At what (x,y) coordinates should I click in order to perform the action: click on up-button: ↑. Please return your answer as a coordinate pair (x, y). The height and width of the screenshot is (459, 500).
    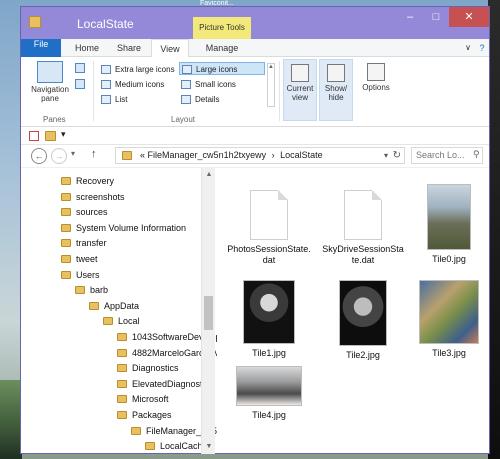
    Looking at the image, I should click on (94, 154).